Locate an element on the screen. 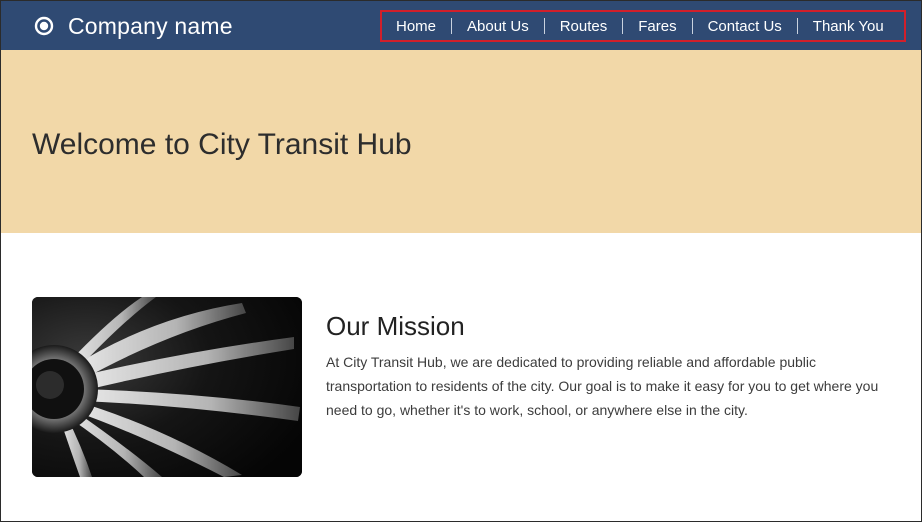 This screenshot has width=922, height=522. nav-about-us: About Us is located at coordinates (498, 26).